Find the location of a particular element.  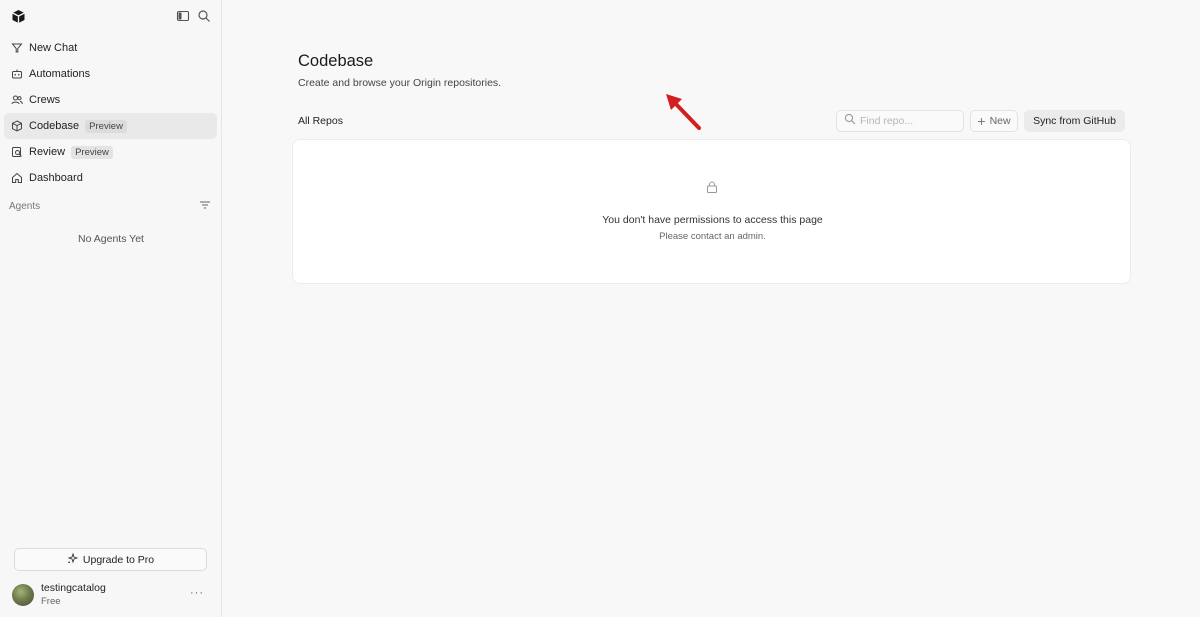

upgrade-label: Upgrade to Pro is located at coordinates (118, 559).